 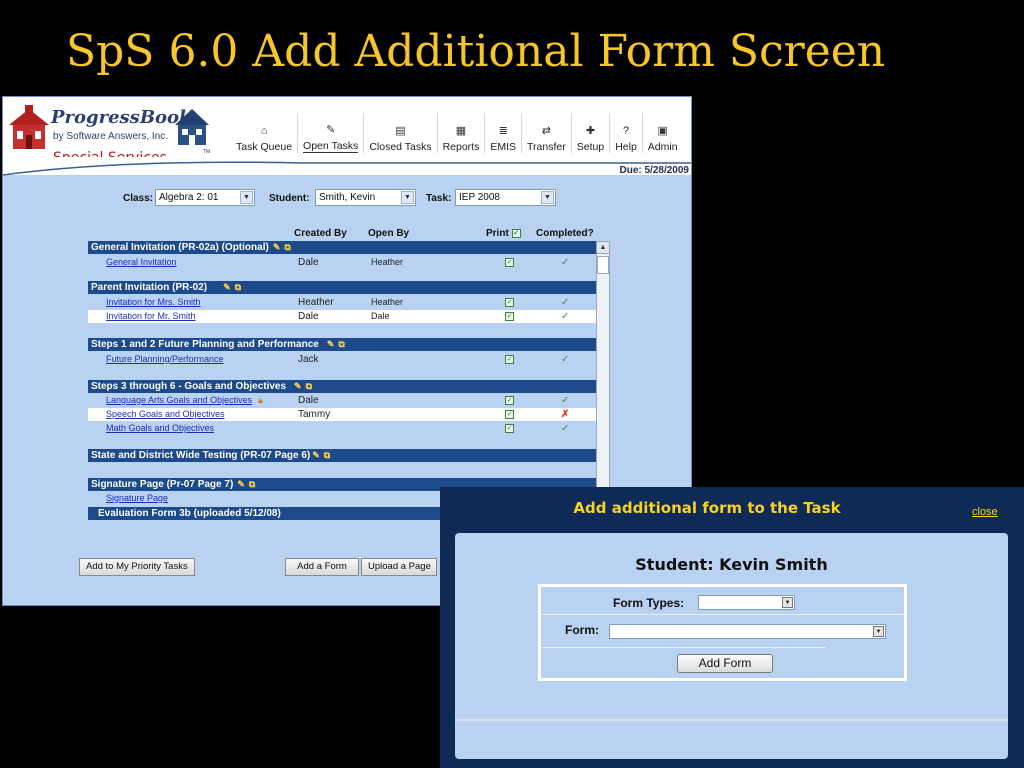 I want to click on toolbar-setup: ✚ Setup, so click(x=589, y=133).